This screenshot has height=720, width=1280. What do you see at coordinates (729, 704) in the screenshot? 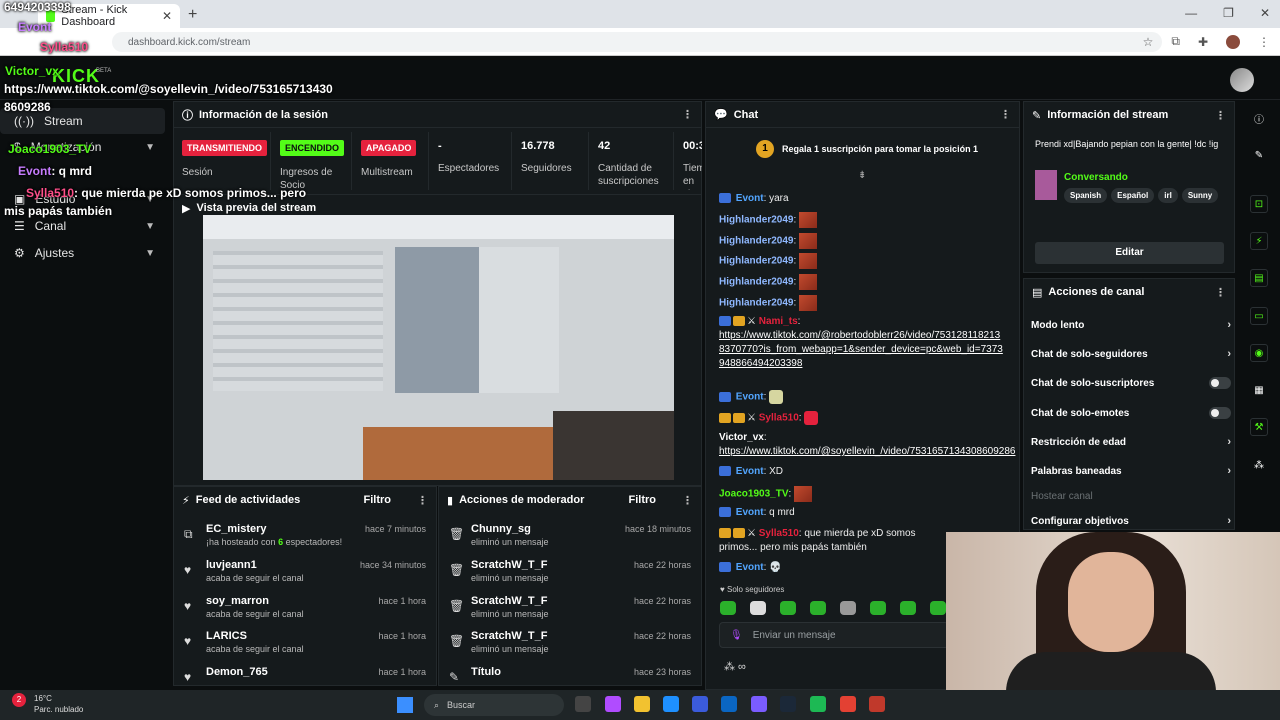
I see `outlook-icon` at bounding box center [729, 704].